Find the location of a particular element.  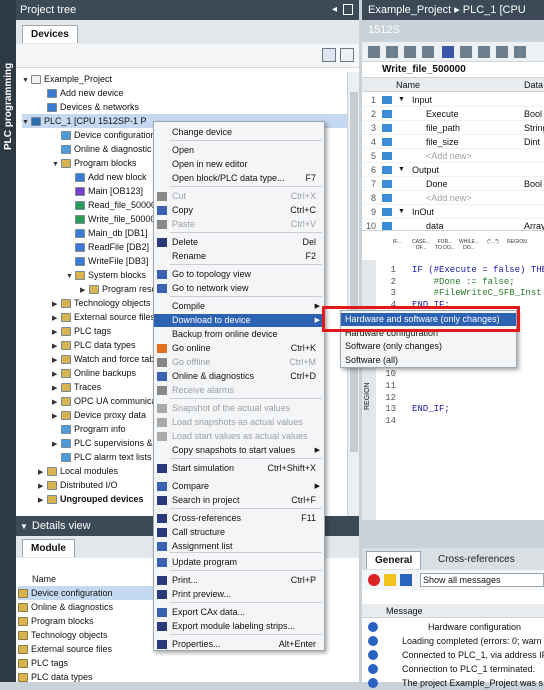

message-filter-select: Show all messages is located at coordinates (482, 580).